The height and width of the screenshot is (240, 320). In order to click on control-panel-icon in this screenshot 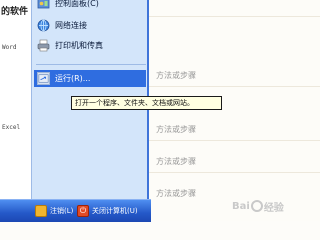, I will do `click(43, 4)`.